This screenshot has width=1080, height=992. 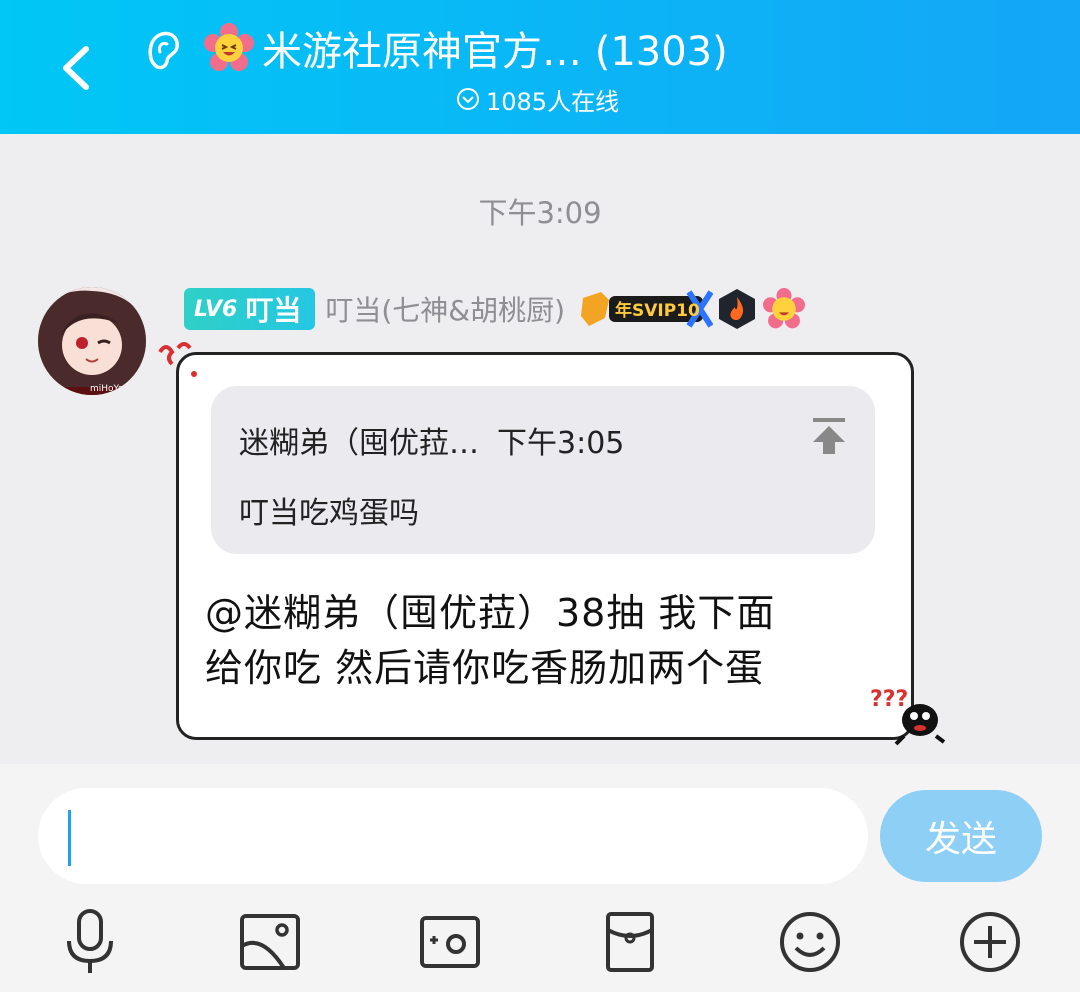 What do you see at coordinates (273, 310) in the screenshot?
I see `level-title: 叮当` at bounding box center [273, 310].